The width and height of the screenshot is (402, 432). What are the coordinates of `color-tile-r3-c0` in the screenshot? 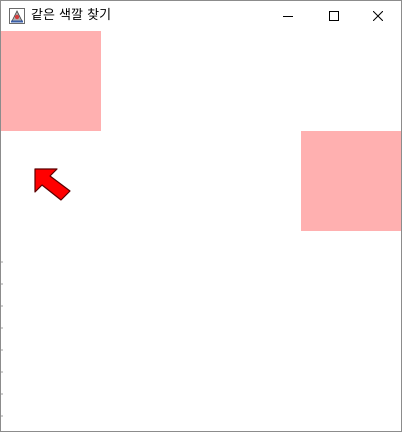 It's located at (51, 381).